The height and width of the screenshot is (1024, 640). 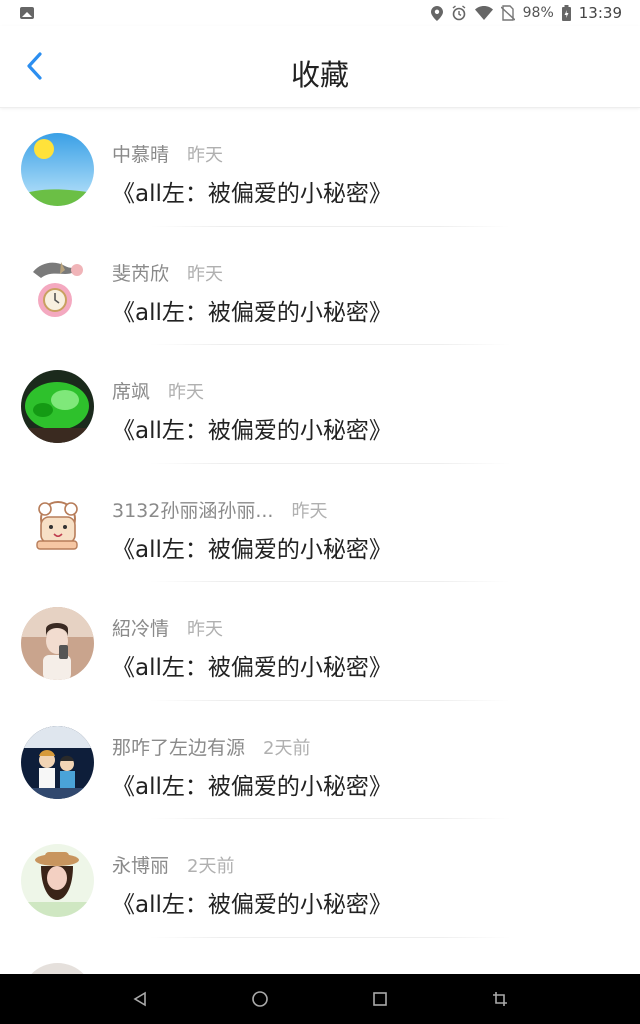 I want to click on list-item: 席飒 昨天 《all左：被偏爱的小秘密》, so click(x=320, y=404).